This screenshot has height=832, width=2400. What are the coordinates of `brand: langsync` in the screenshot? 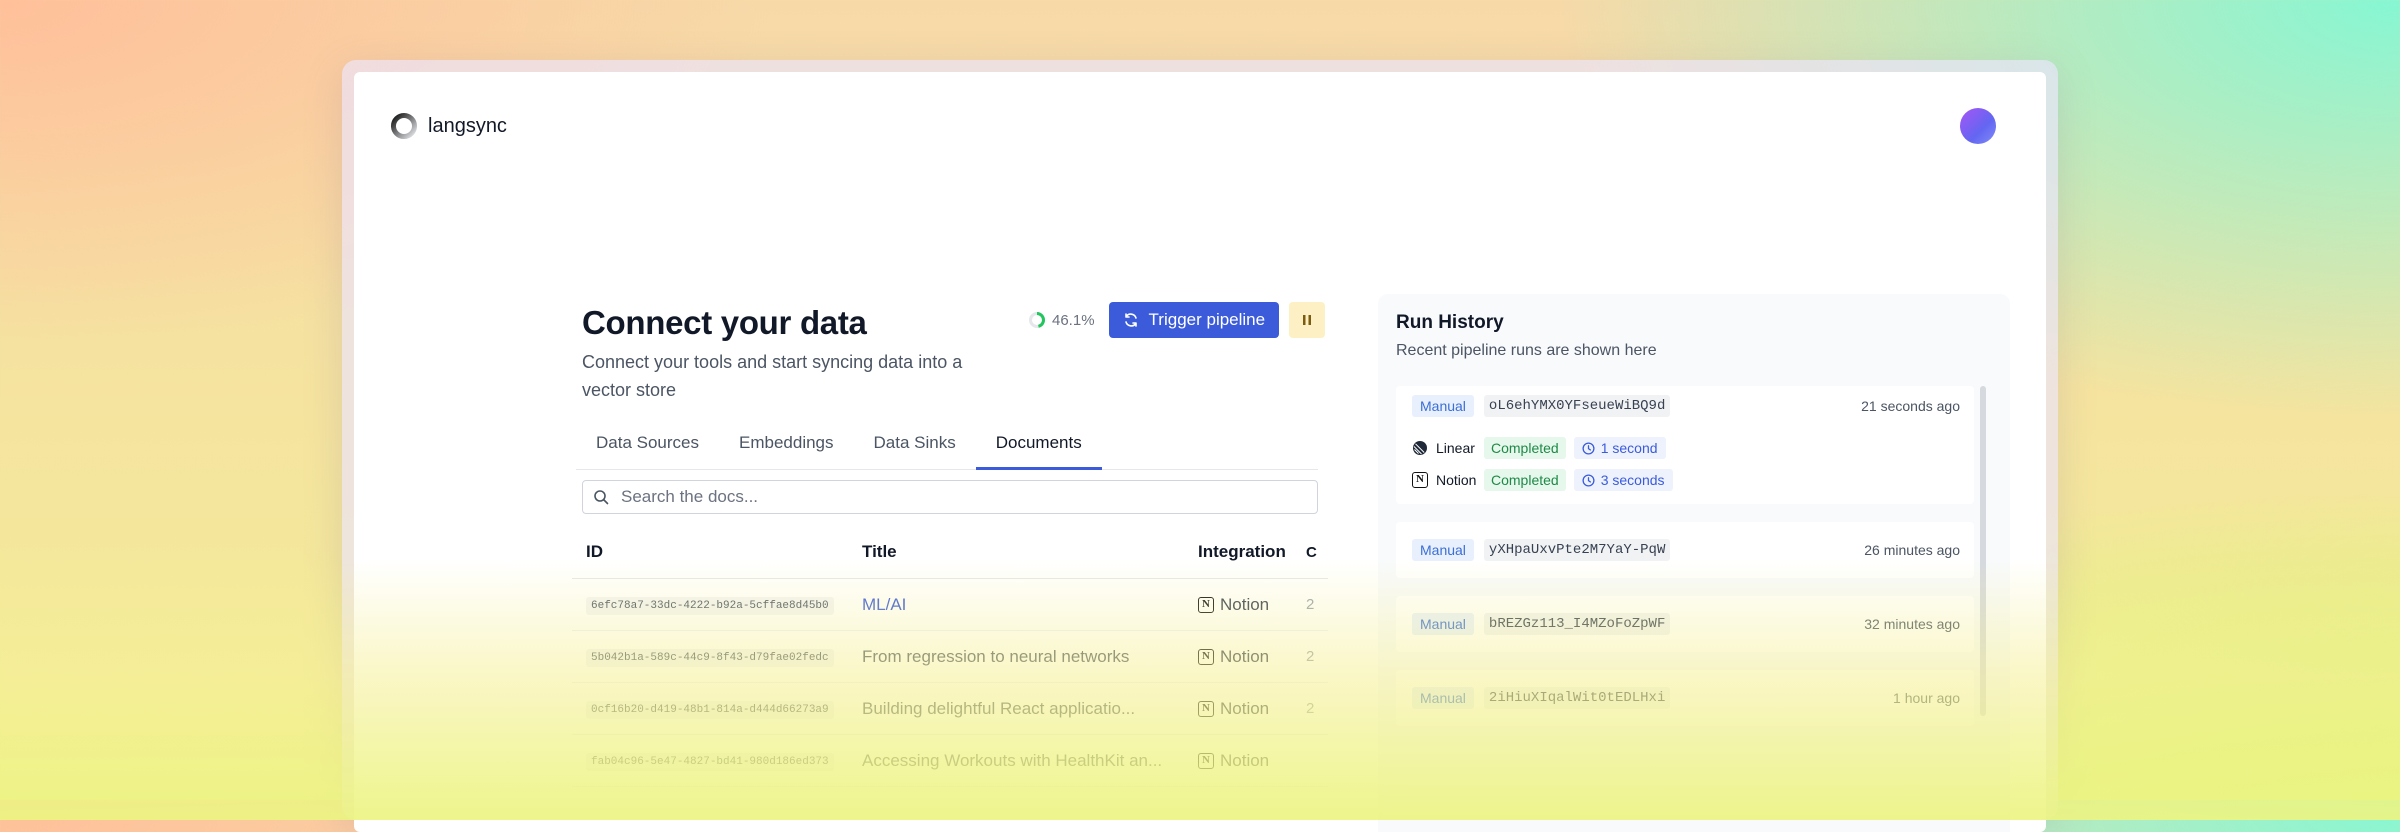 It's located at (448, 126).